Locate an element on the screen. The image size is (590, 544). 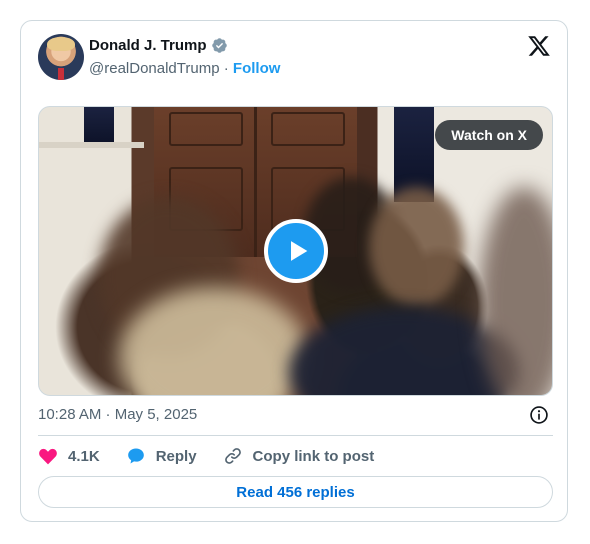
link-icon is located at coordinates (232, 456).